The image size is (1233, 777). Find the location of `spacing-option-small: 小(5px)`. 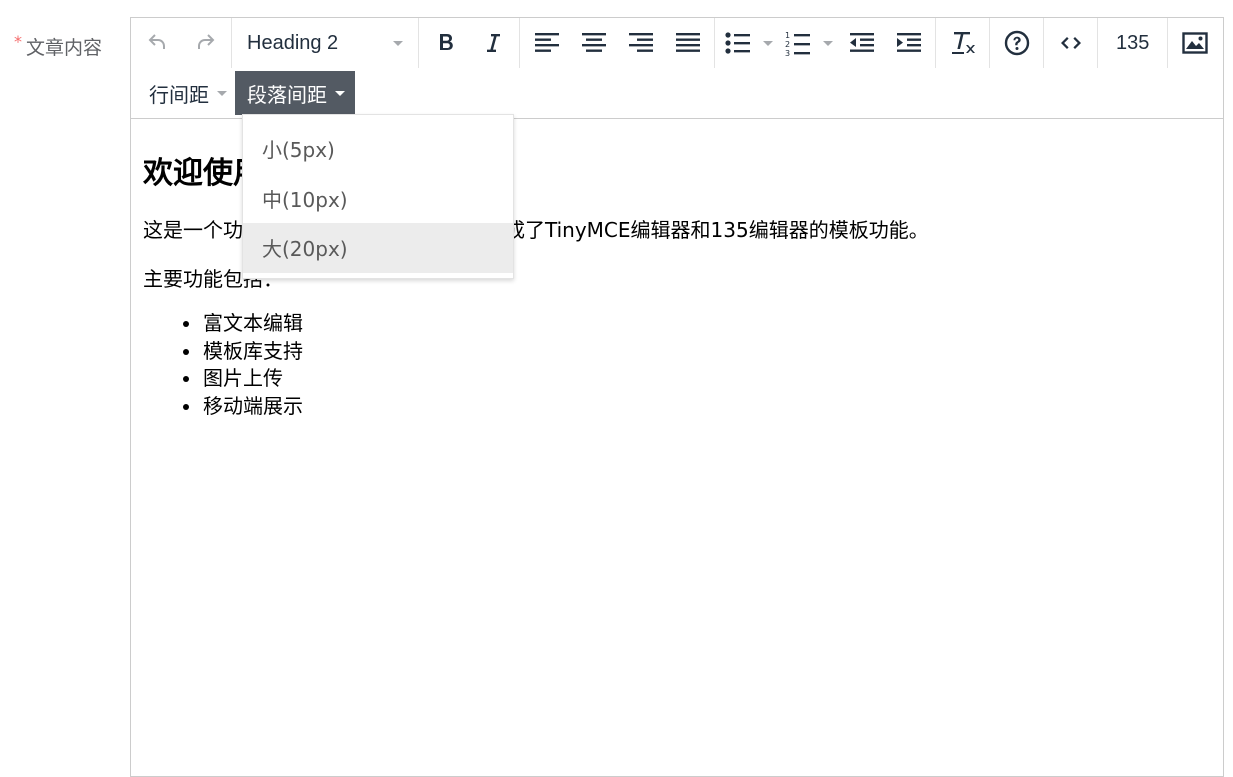

spacing-option-small: 小(5px) is located at coordinates (378, 149).